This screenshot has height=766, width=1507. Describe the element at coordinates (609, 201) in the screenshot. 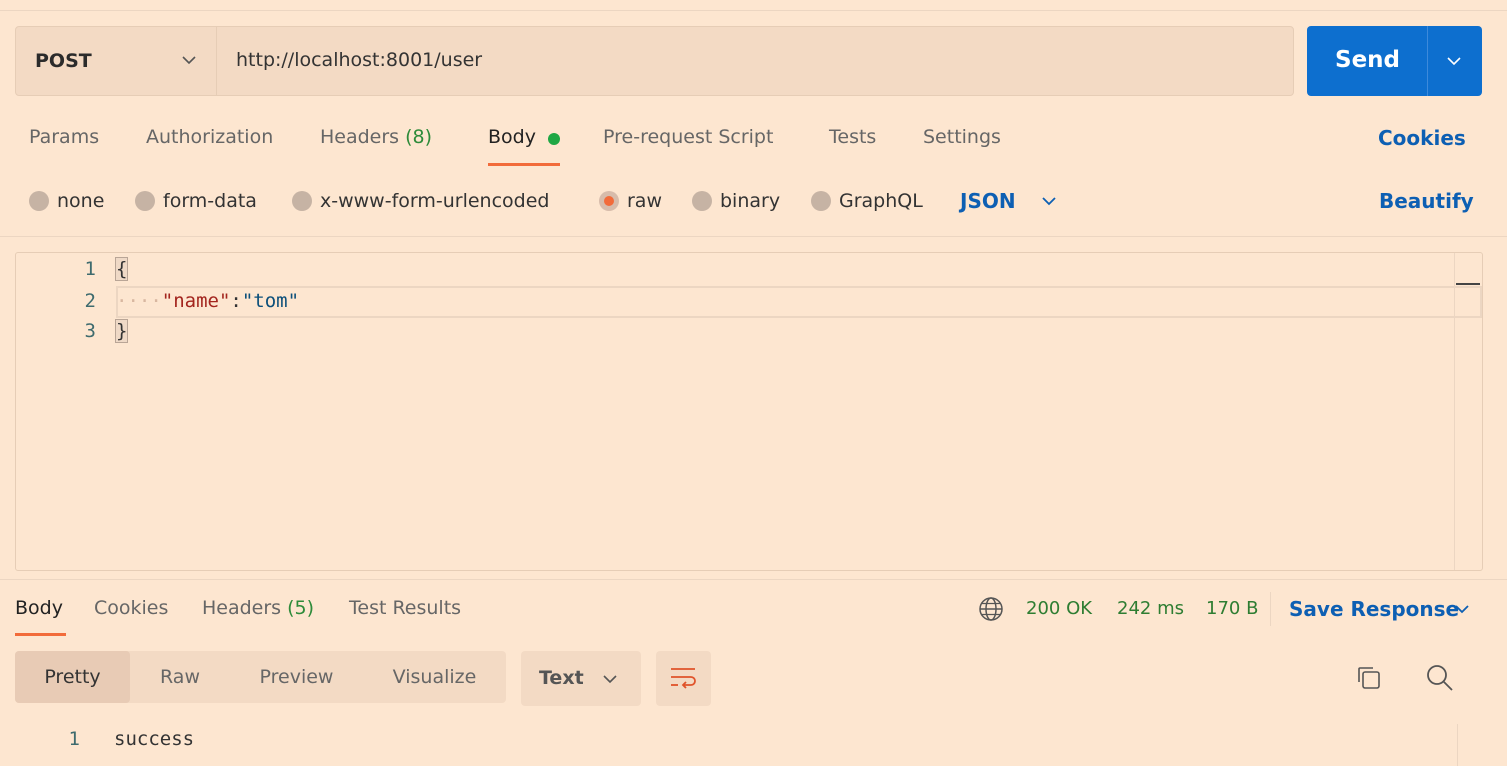

I see `radio-circle-selected` at that location.